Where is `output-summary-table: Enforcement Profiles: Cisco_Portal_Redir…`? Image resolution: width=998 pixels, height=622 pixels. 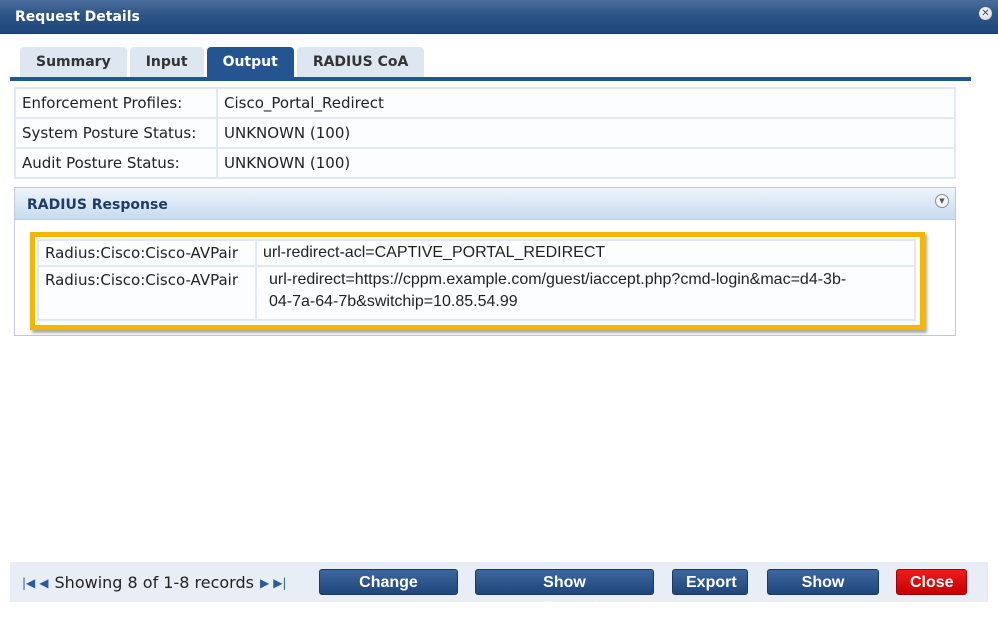 output-summary-table: Enforcement Profiles: Cisco_Portal_Redir… is located at coordinates (485, 133).